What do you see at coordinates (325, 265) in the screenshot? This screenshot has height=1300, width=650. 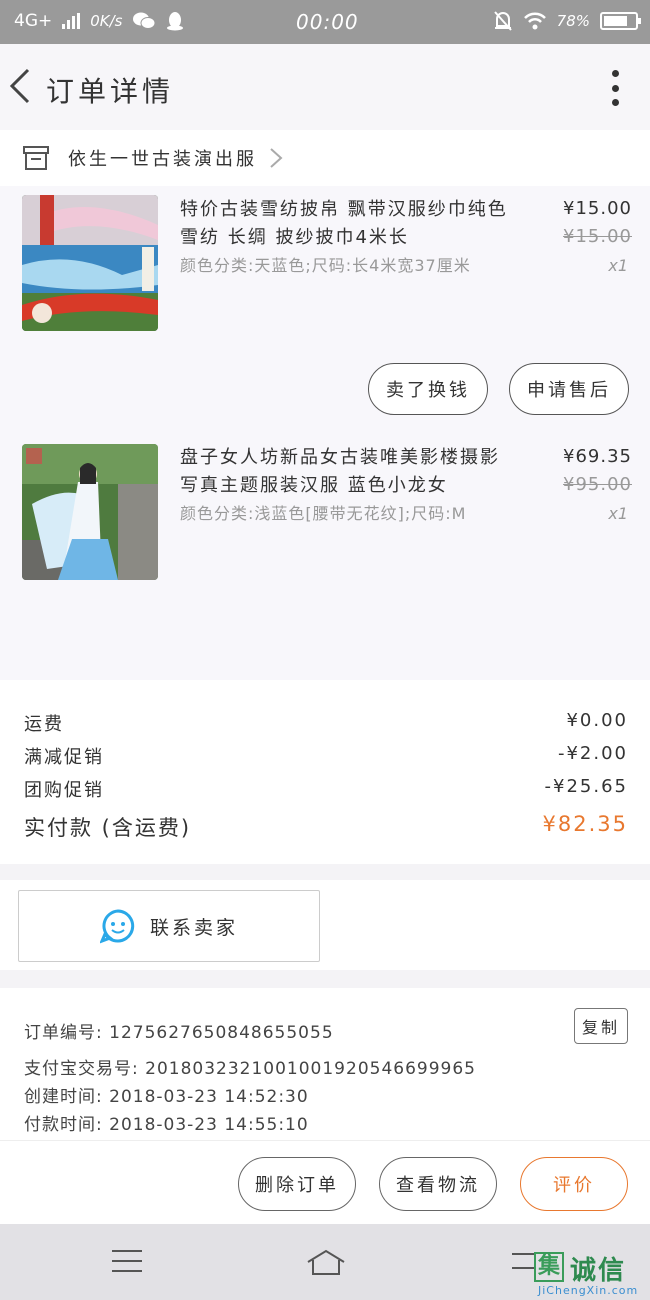 I see `product-spec: 颜色分类:天蓝色;尺码:长4米宽37厘米` at bounding box center [325, 265].